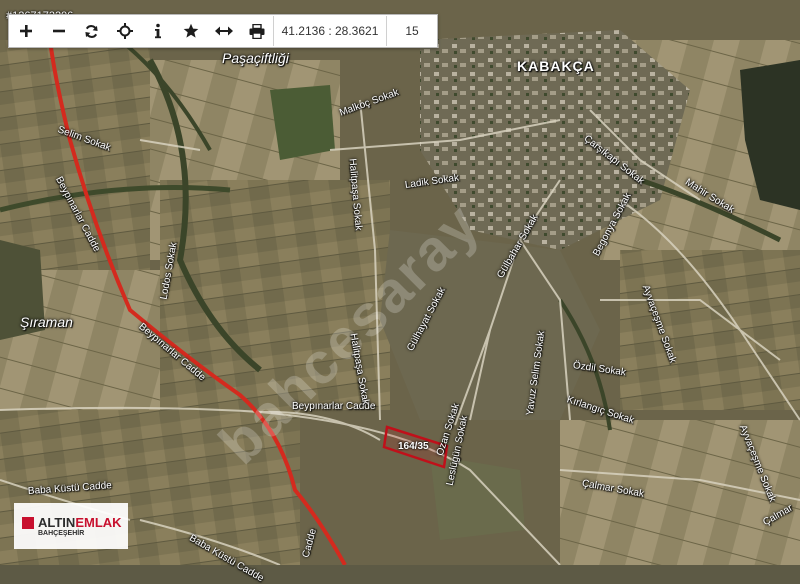 This screenshot has height=584, width=800. Describe the element at coordinates (57, 522) in the screenshot. I see `logo-brand-part1: ALTIN` at that location.